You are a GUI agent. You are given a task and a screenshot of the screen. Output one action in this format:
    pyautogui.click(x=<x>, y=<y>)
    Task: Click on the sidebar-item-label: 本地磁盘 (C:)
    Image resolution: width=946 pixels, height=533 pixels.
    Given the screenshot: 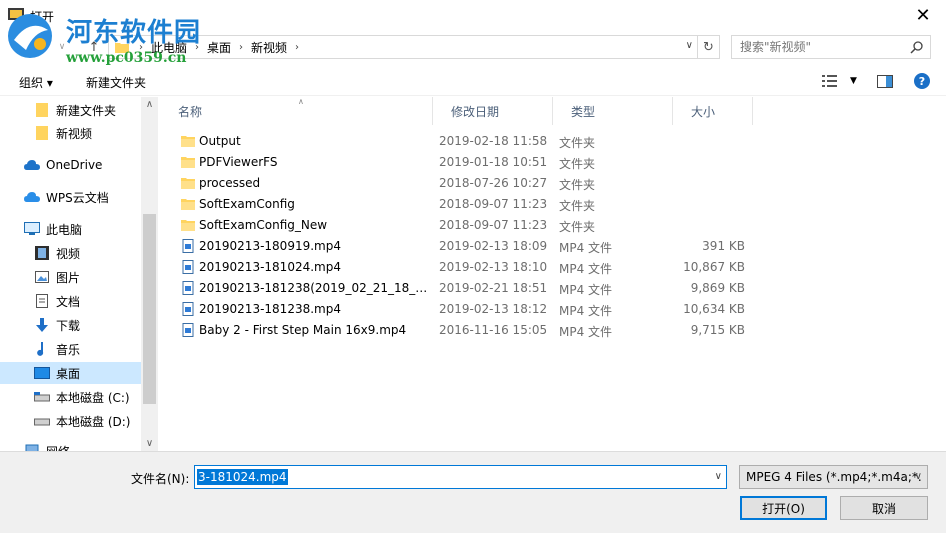 What is the action you would take?
    pyautogui.click(x=93, y=397)
    